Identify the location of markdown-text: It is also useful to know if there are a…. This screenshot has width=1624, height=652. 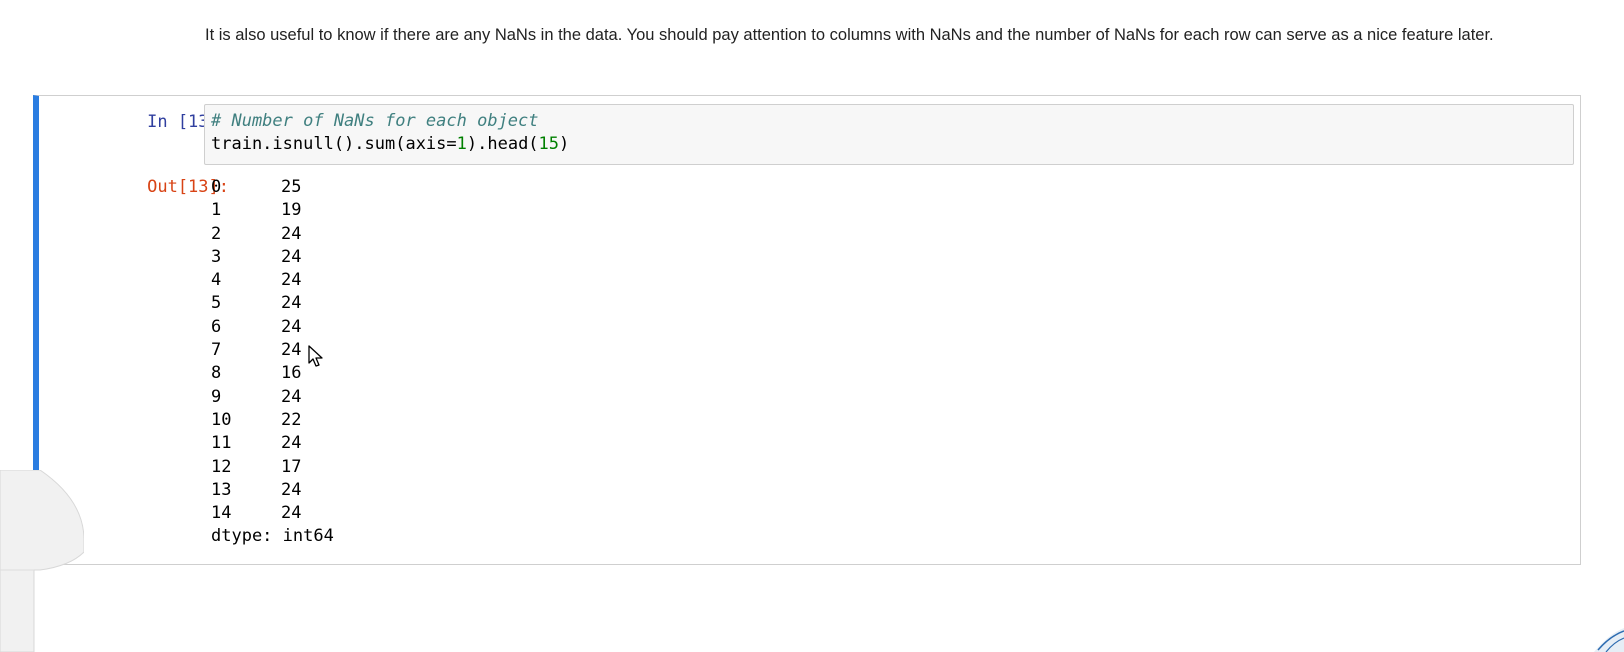
(849, 35).